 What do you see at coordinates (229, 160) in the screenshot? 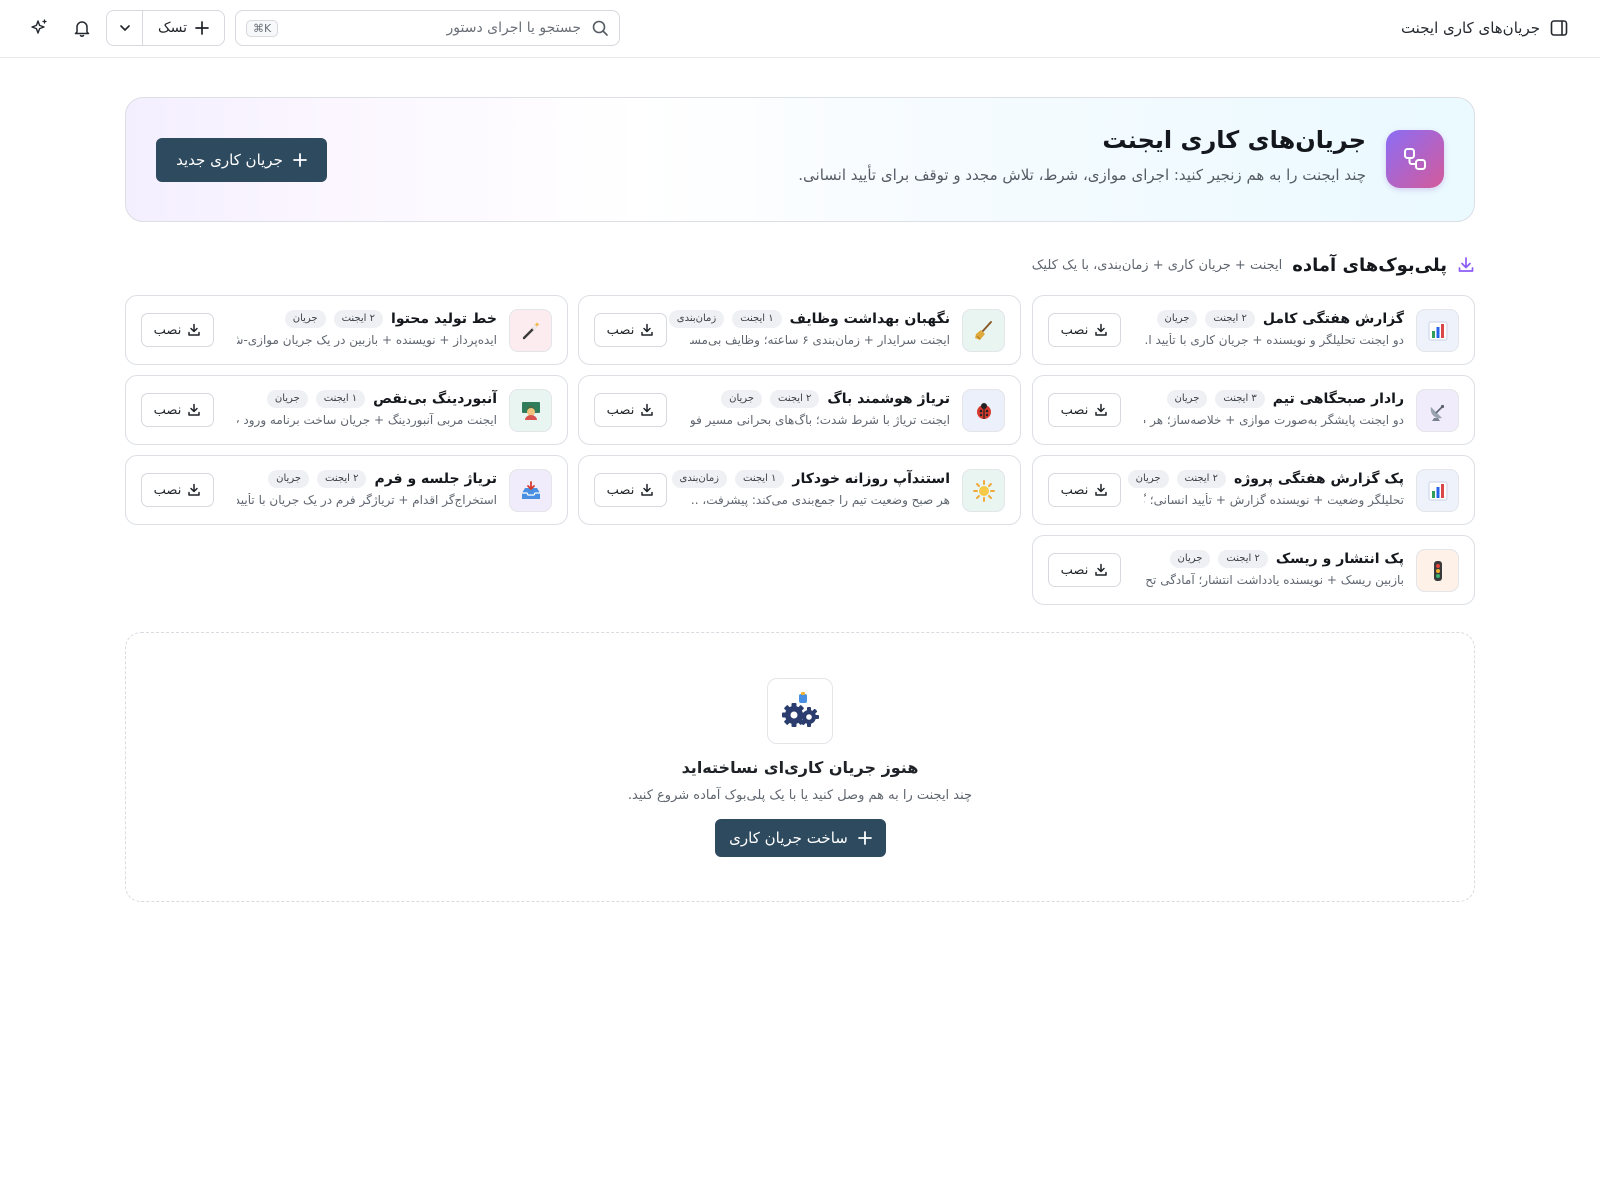
I see `new-workflow-label: جریان کاری جدید` at bounding box center [229, 160].